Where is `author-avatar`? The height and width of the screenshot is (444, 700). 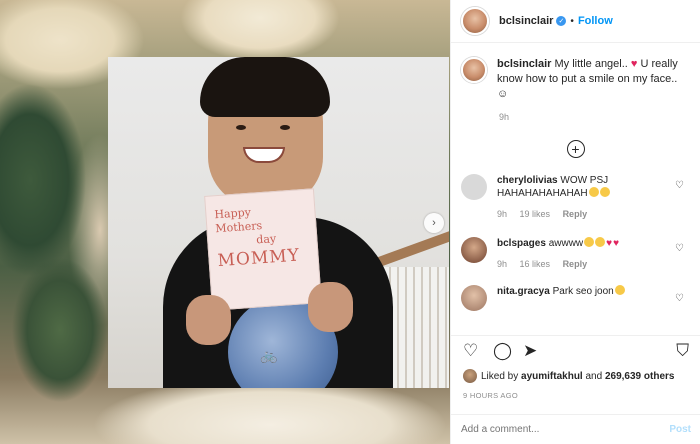
author-avatar is located at coordinates (475, 21).